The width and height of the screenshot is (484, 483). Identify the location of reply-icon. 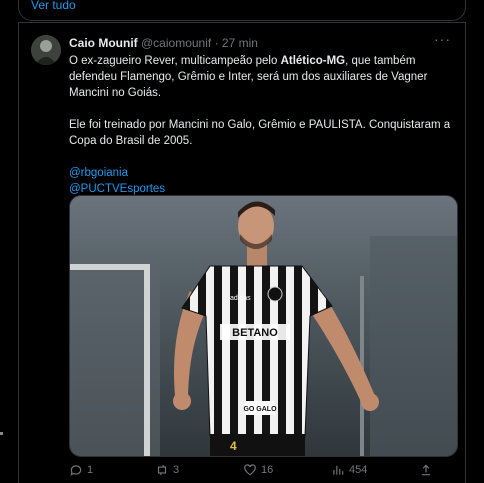
(76, 470).